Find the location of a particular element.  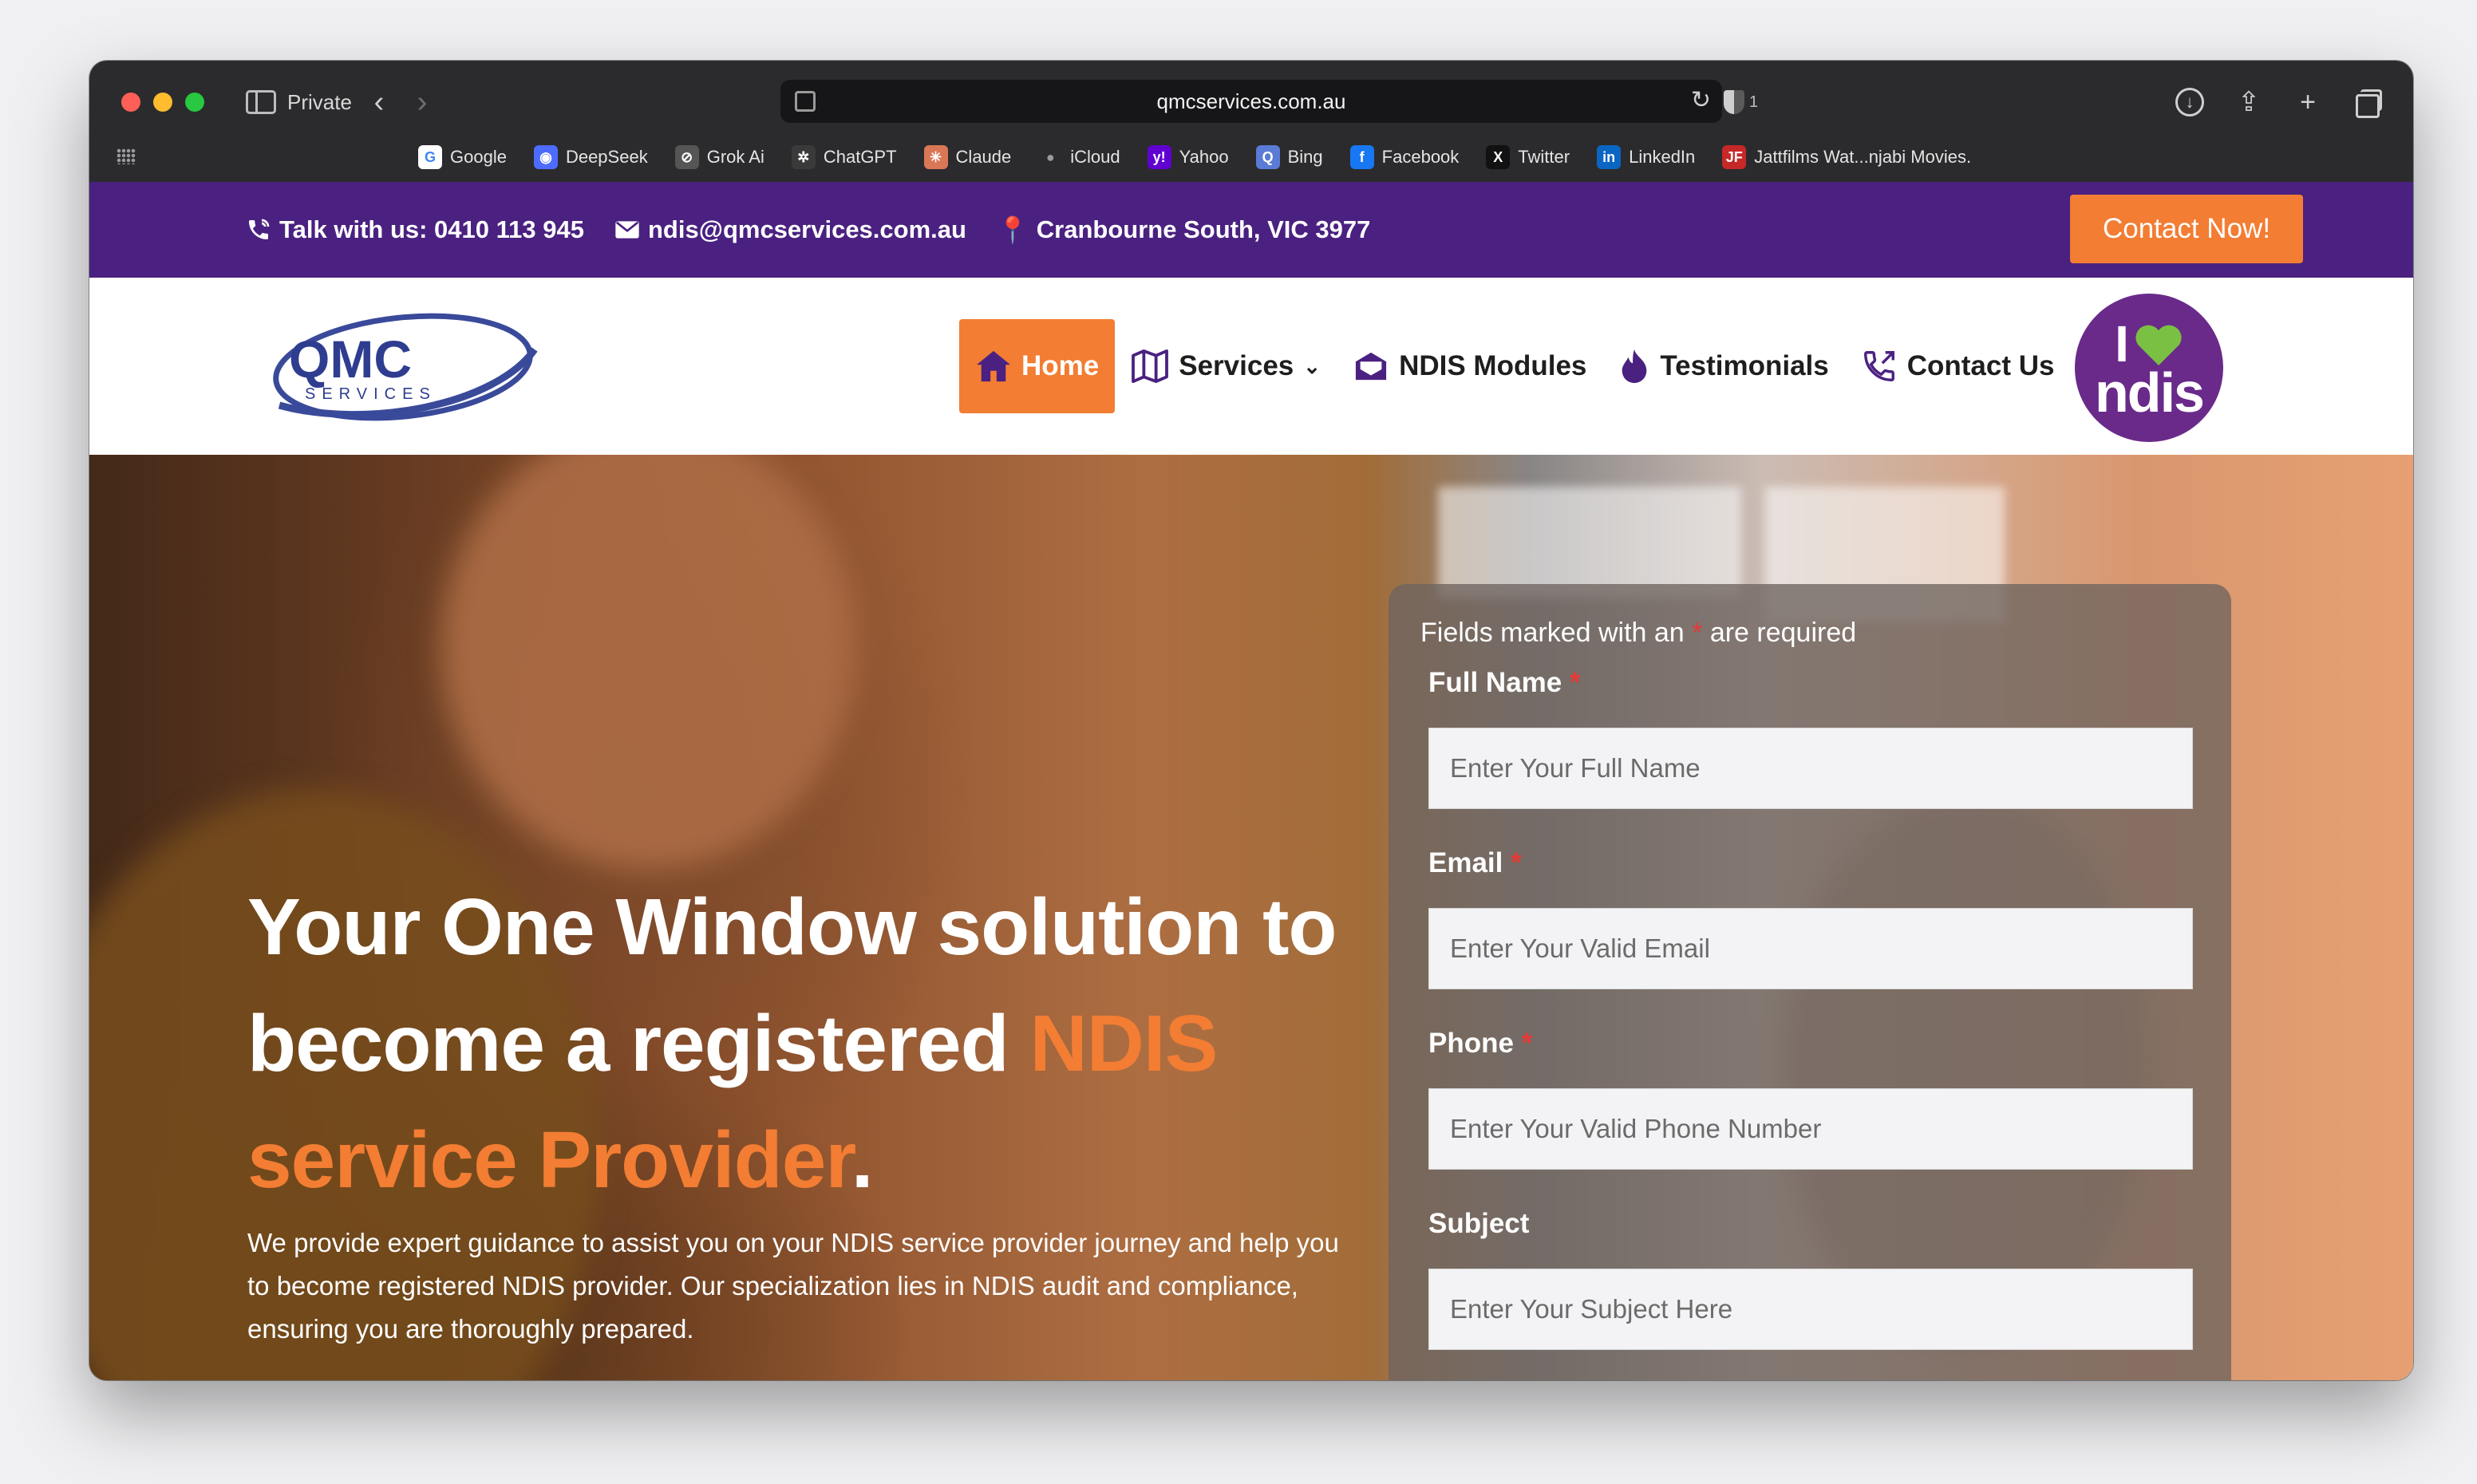

bookmark-item: ● iCloud is located at coordinates (1079, 157).